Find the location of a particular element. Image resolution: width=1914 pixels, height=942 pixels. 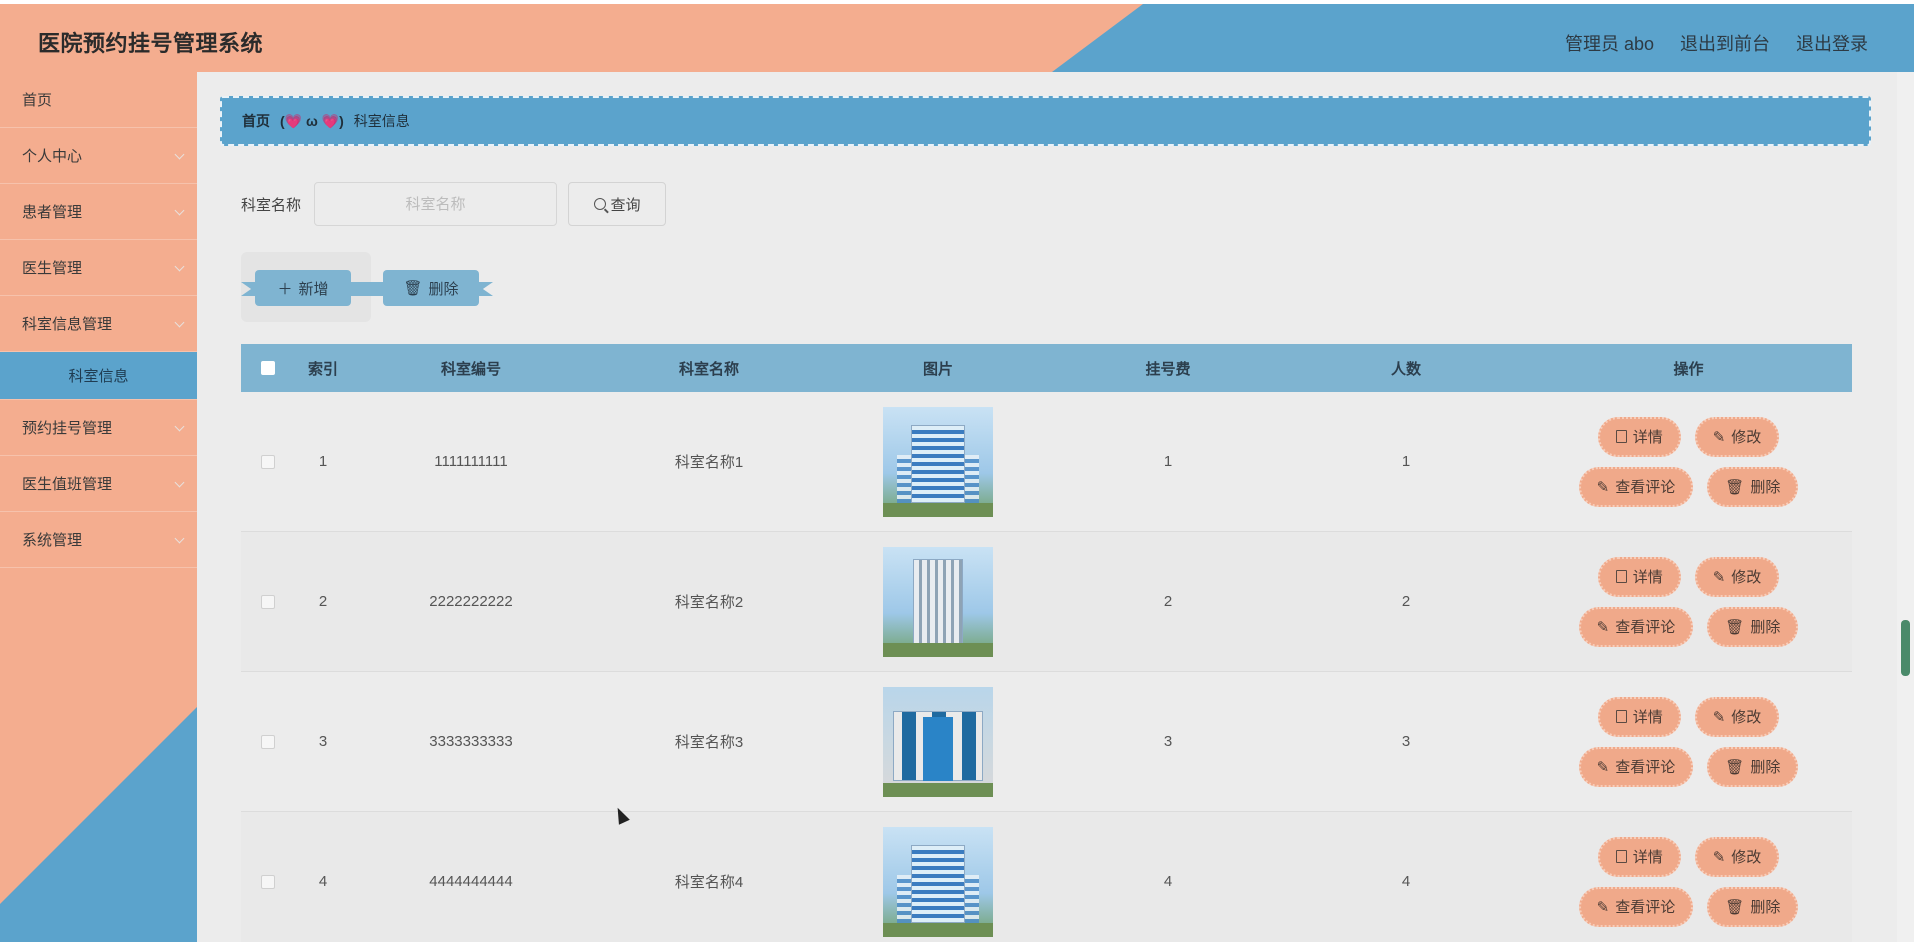

sidebar-item-appointment-management: 预约挂号管理 is located at coordinates (98, 428).